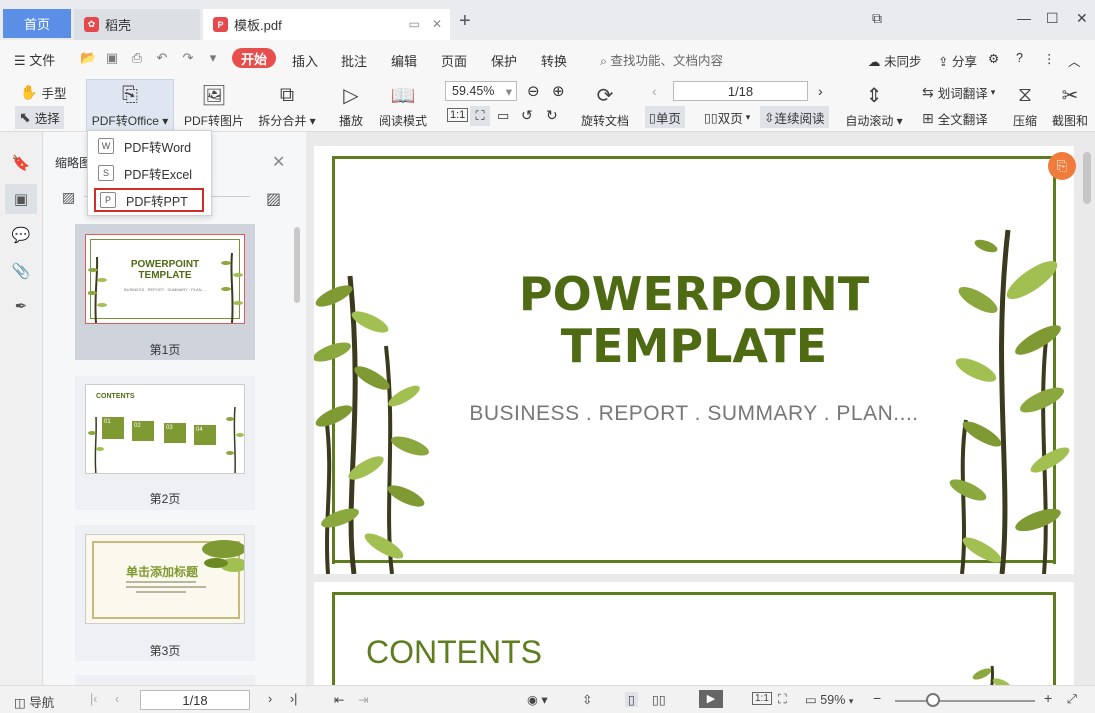  I want to click on navigation-button: ◫ 导航, so click(34, 701).